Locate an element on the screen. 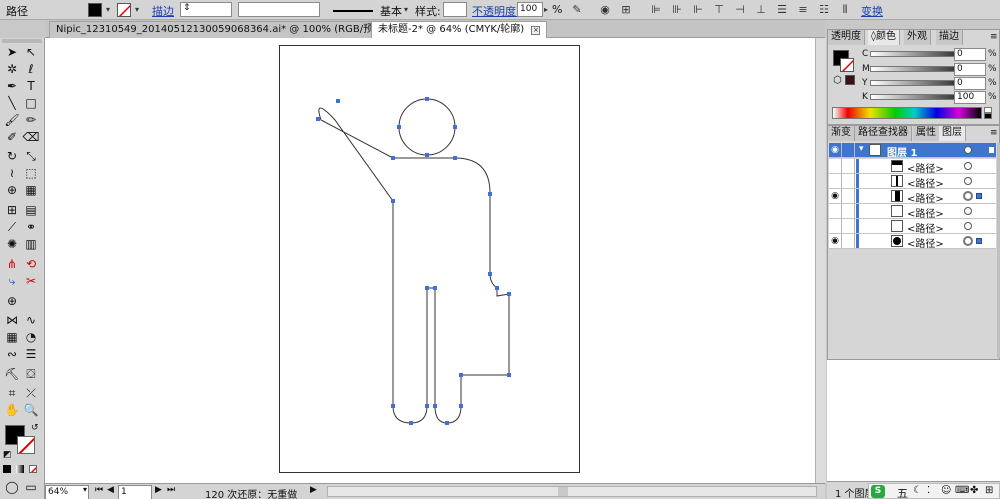  column-graph-tool-icon: ▥ is located at coordinates (31, 244).